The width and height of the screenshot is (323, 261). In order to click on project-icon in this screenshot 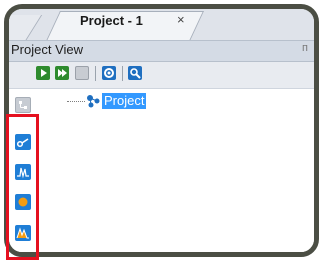, I will do `click(93, 101)`.